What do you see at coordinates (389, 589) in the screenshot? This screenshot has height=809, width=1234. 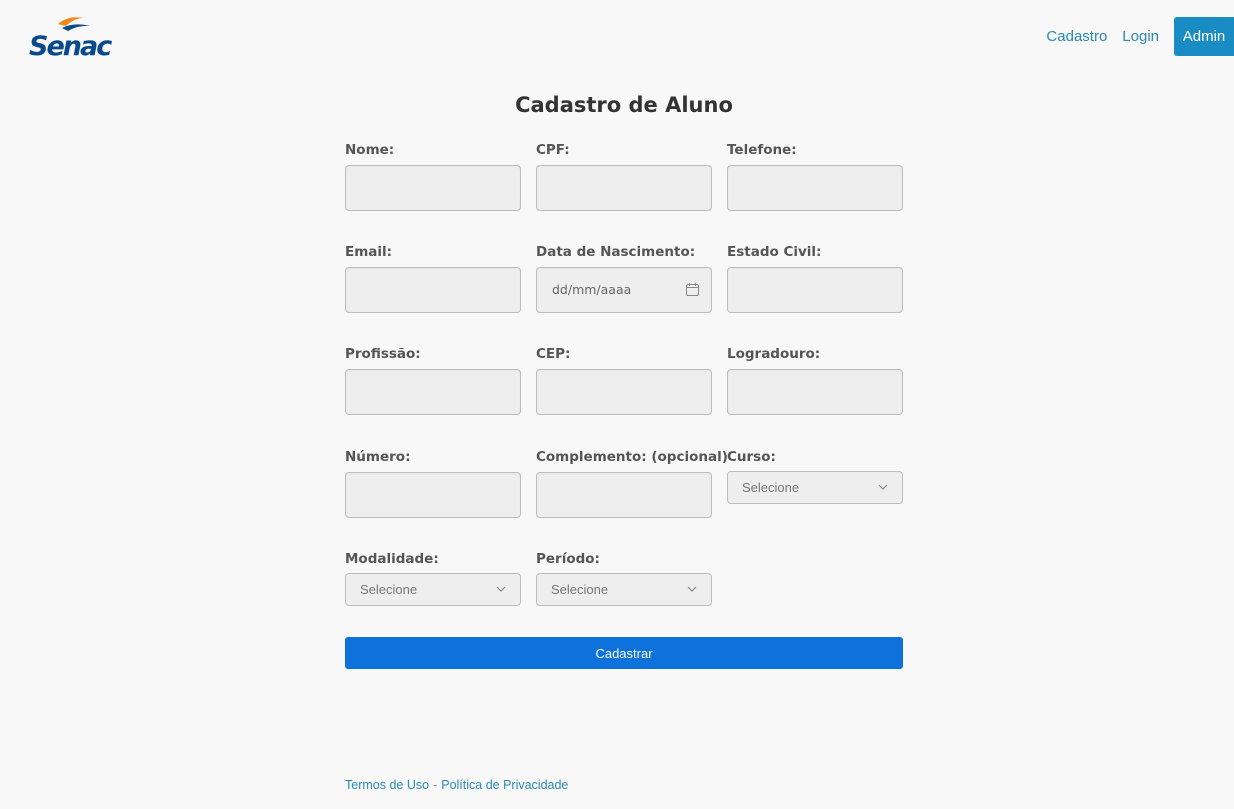 I see `modalidade-select-value: Selecione` at bounding box center [389, 589].